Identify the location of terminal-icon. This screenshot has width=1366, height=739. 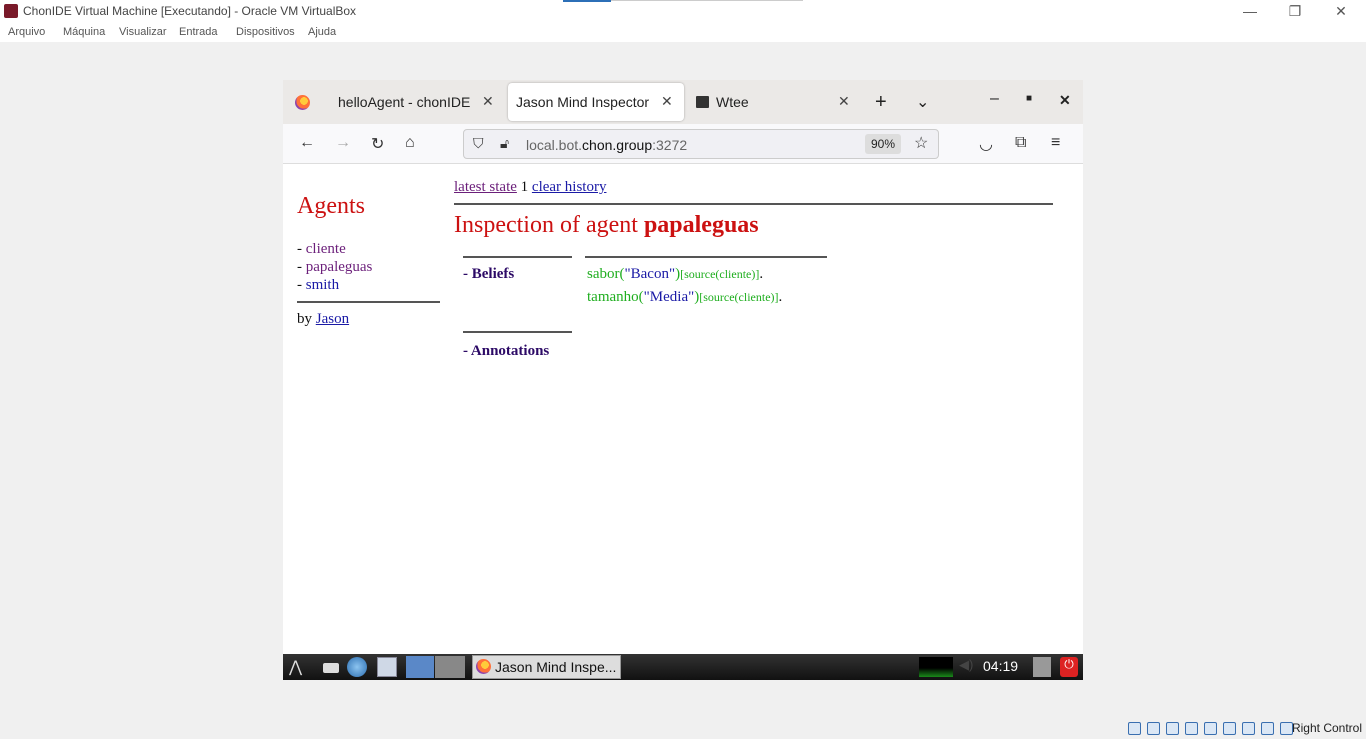
(702, 102).